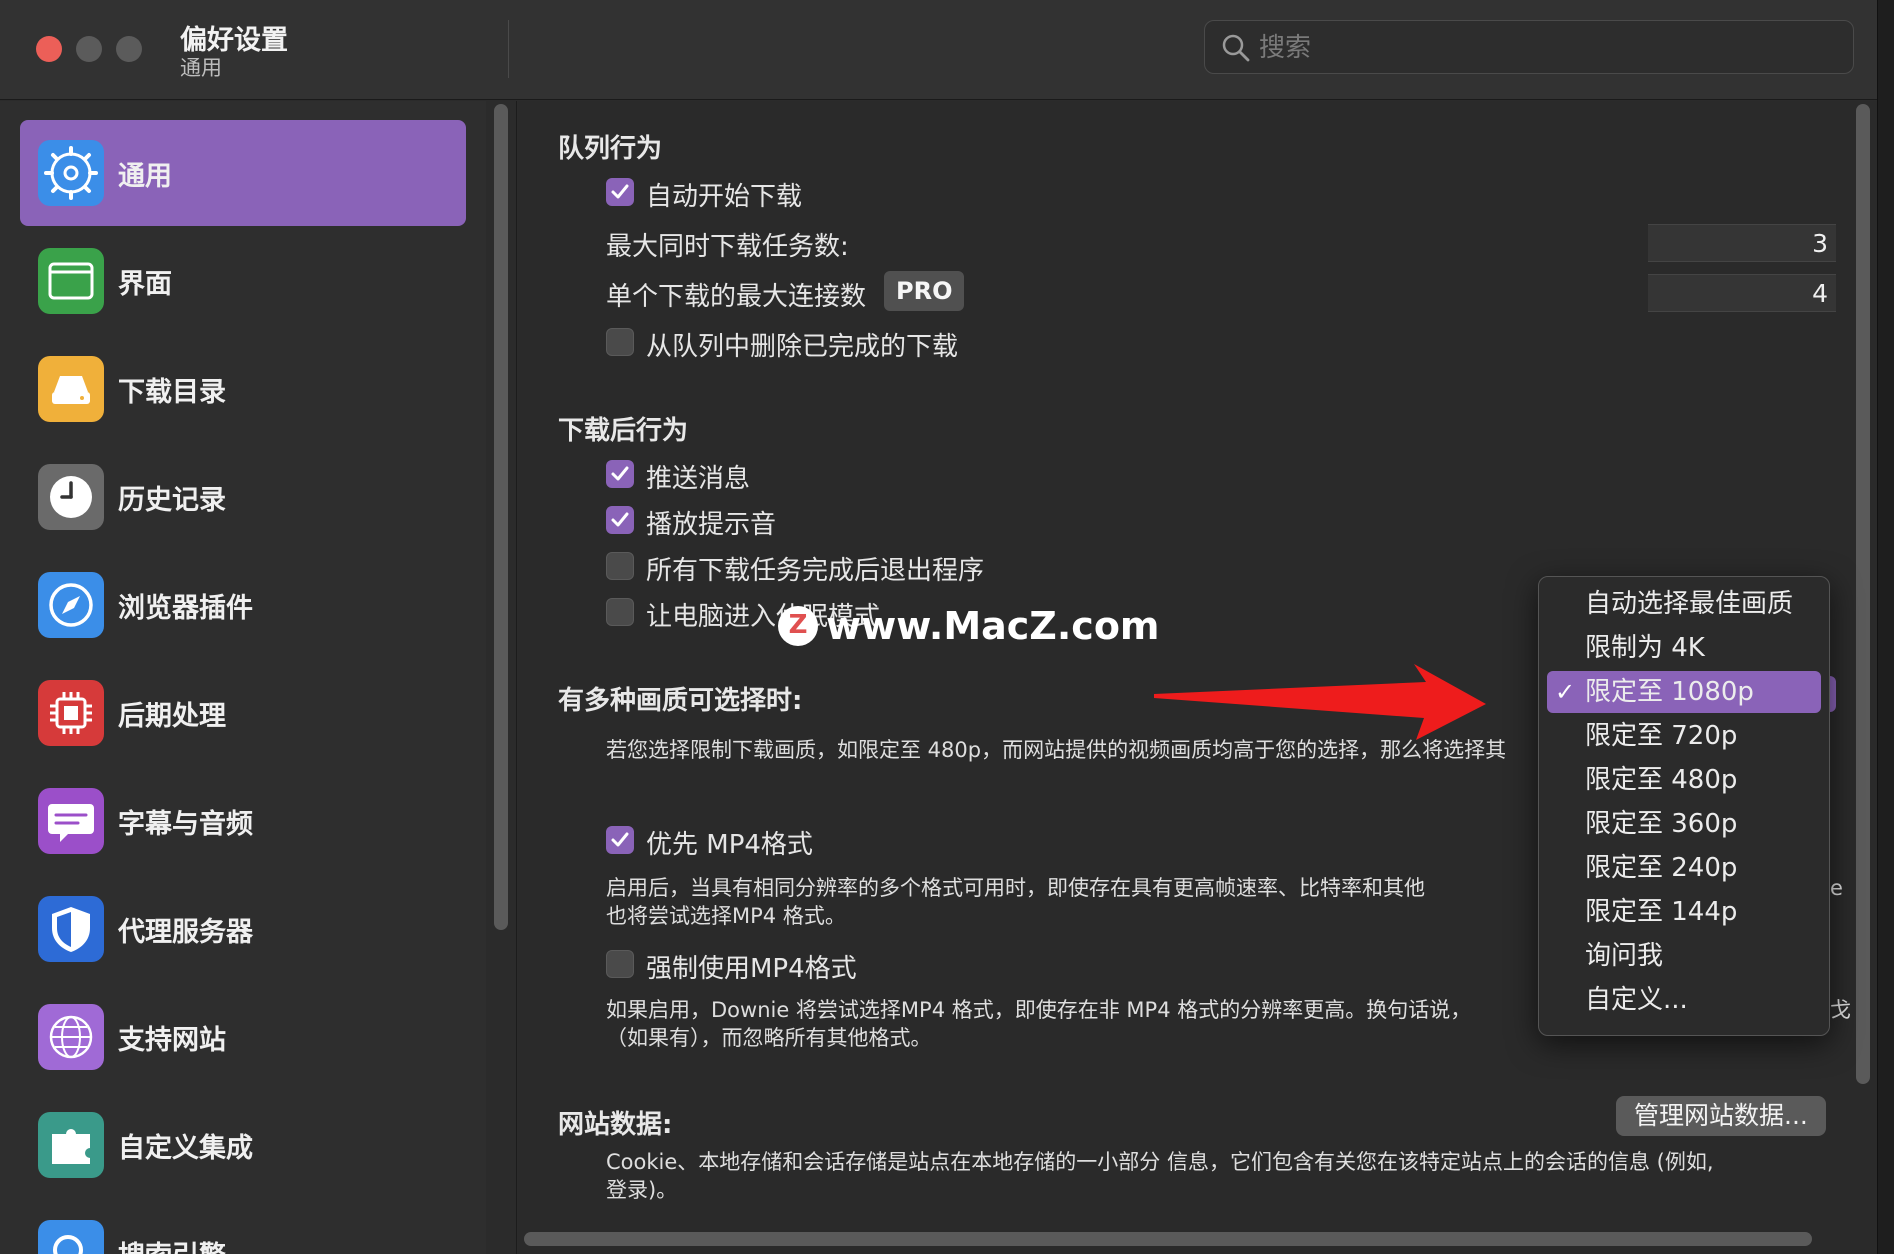 The height and width of the screenshot is (1254, 1894). What do you see at coordinates (243, 497) in the screenshot?
I see `sidebar-item-history: 历史记录` at bounding box center [243, 497].